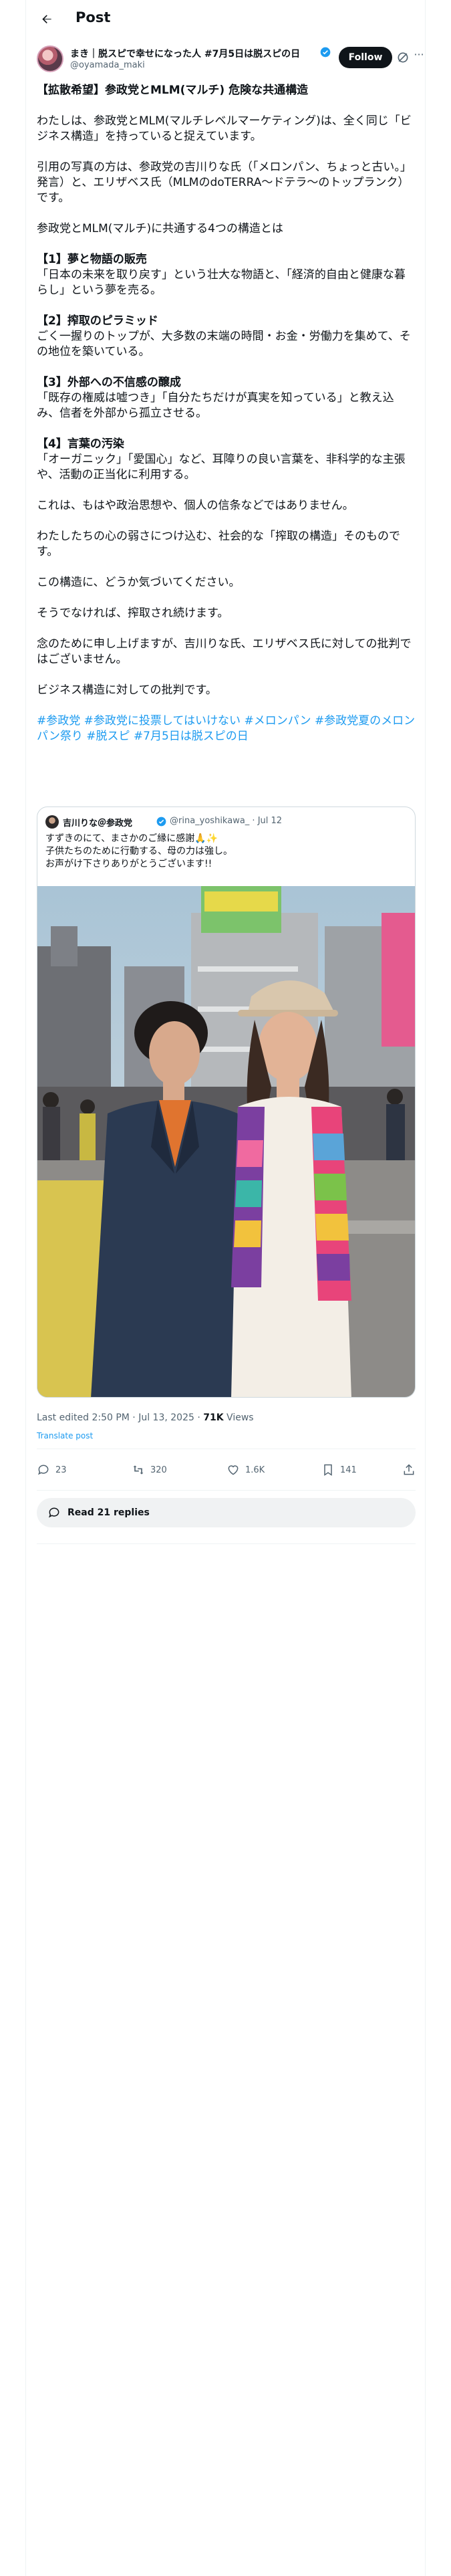 The width and height of the screenshot is (451, 2576). What do you see at coordinates (52, 1470) in the screenshot?
I see `reply-button: 23` at bounding box center [52, 1470].